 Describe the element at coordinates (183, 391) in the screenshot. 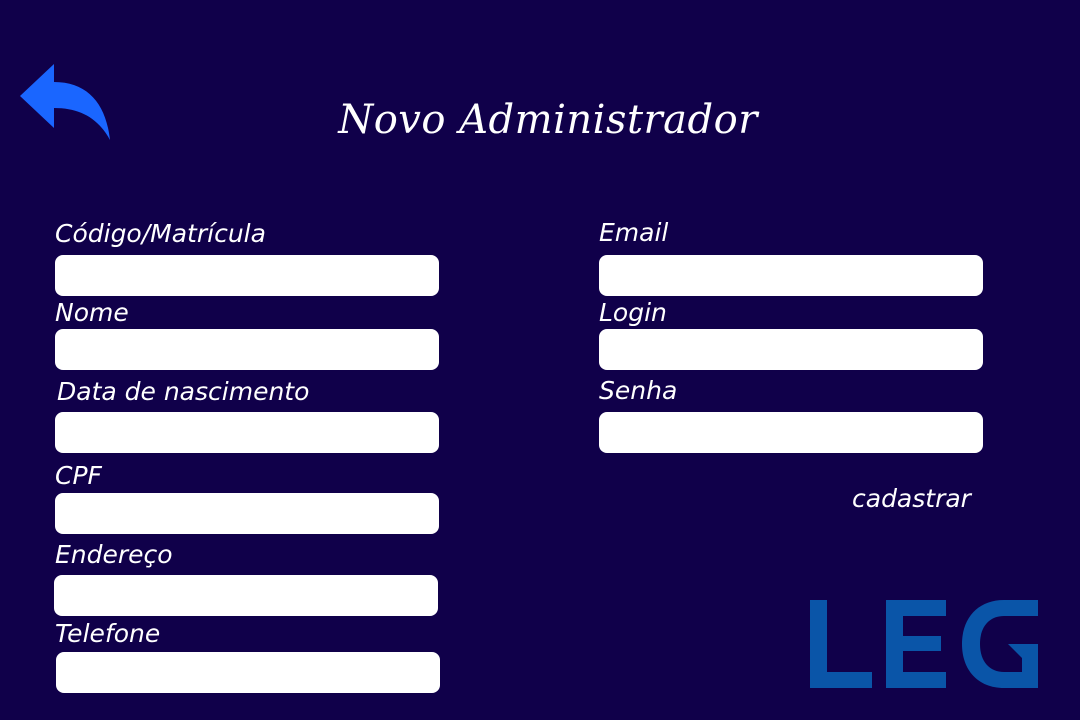

I see `birthdate-label: Data de nascimento` at that location.